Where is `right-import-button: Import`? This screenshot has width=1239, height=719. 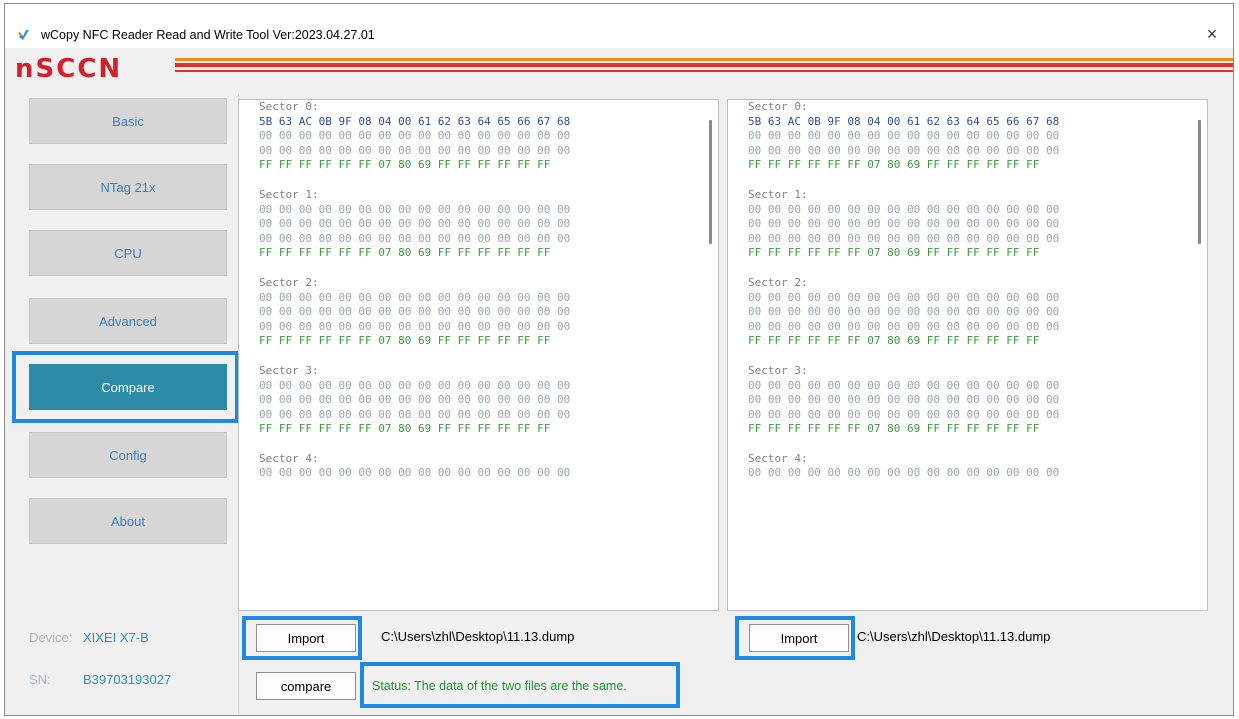
right-import-button: Import is located at coordinates (799, 638).